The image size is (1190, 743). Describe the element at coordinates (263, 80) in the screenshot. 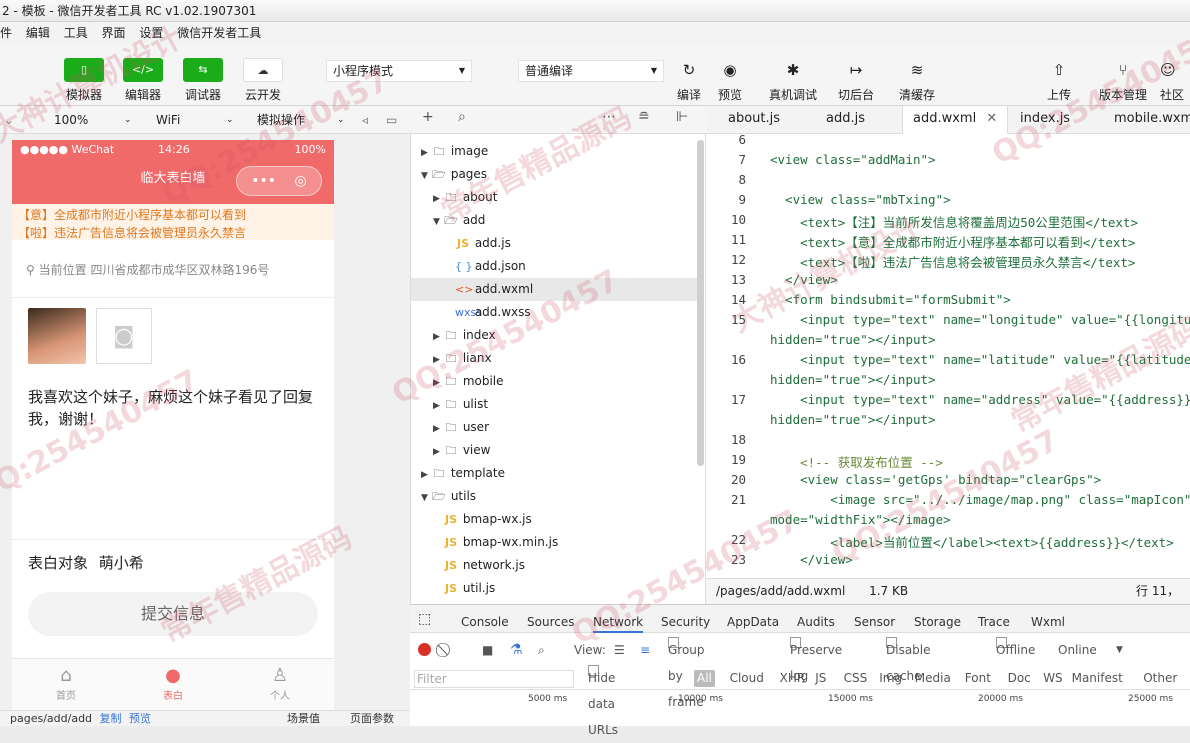

I see `cloud-dev-button: ☁ 云开发` at that location.